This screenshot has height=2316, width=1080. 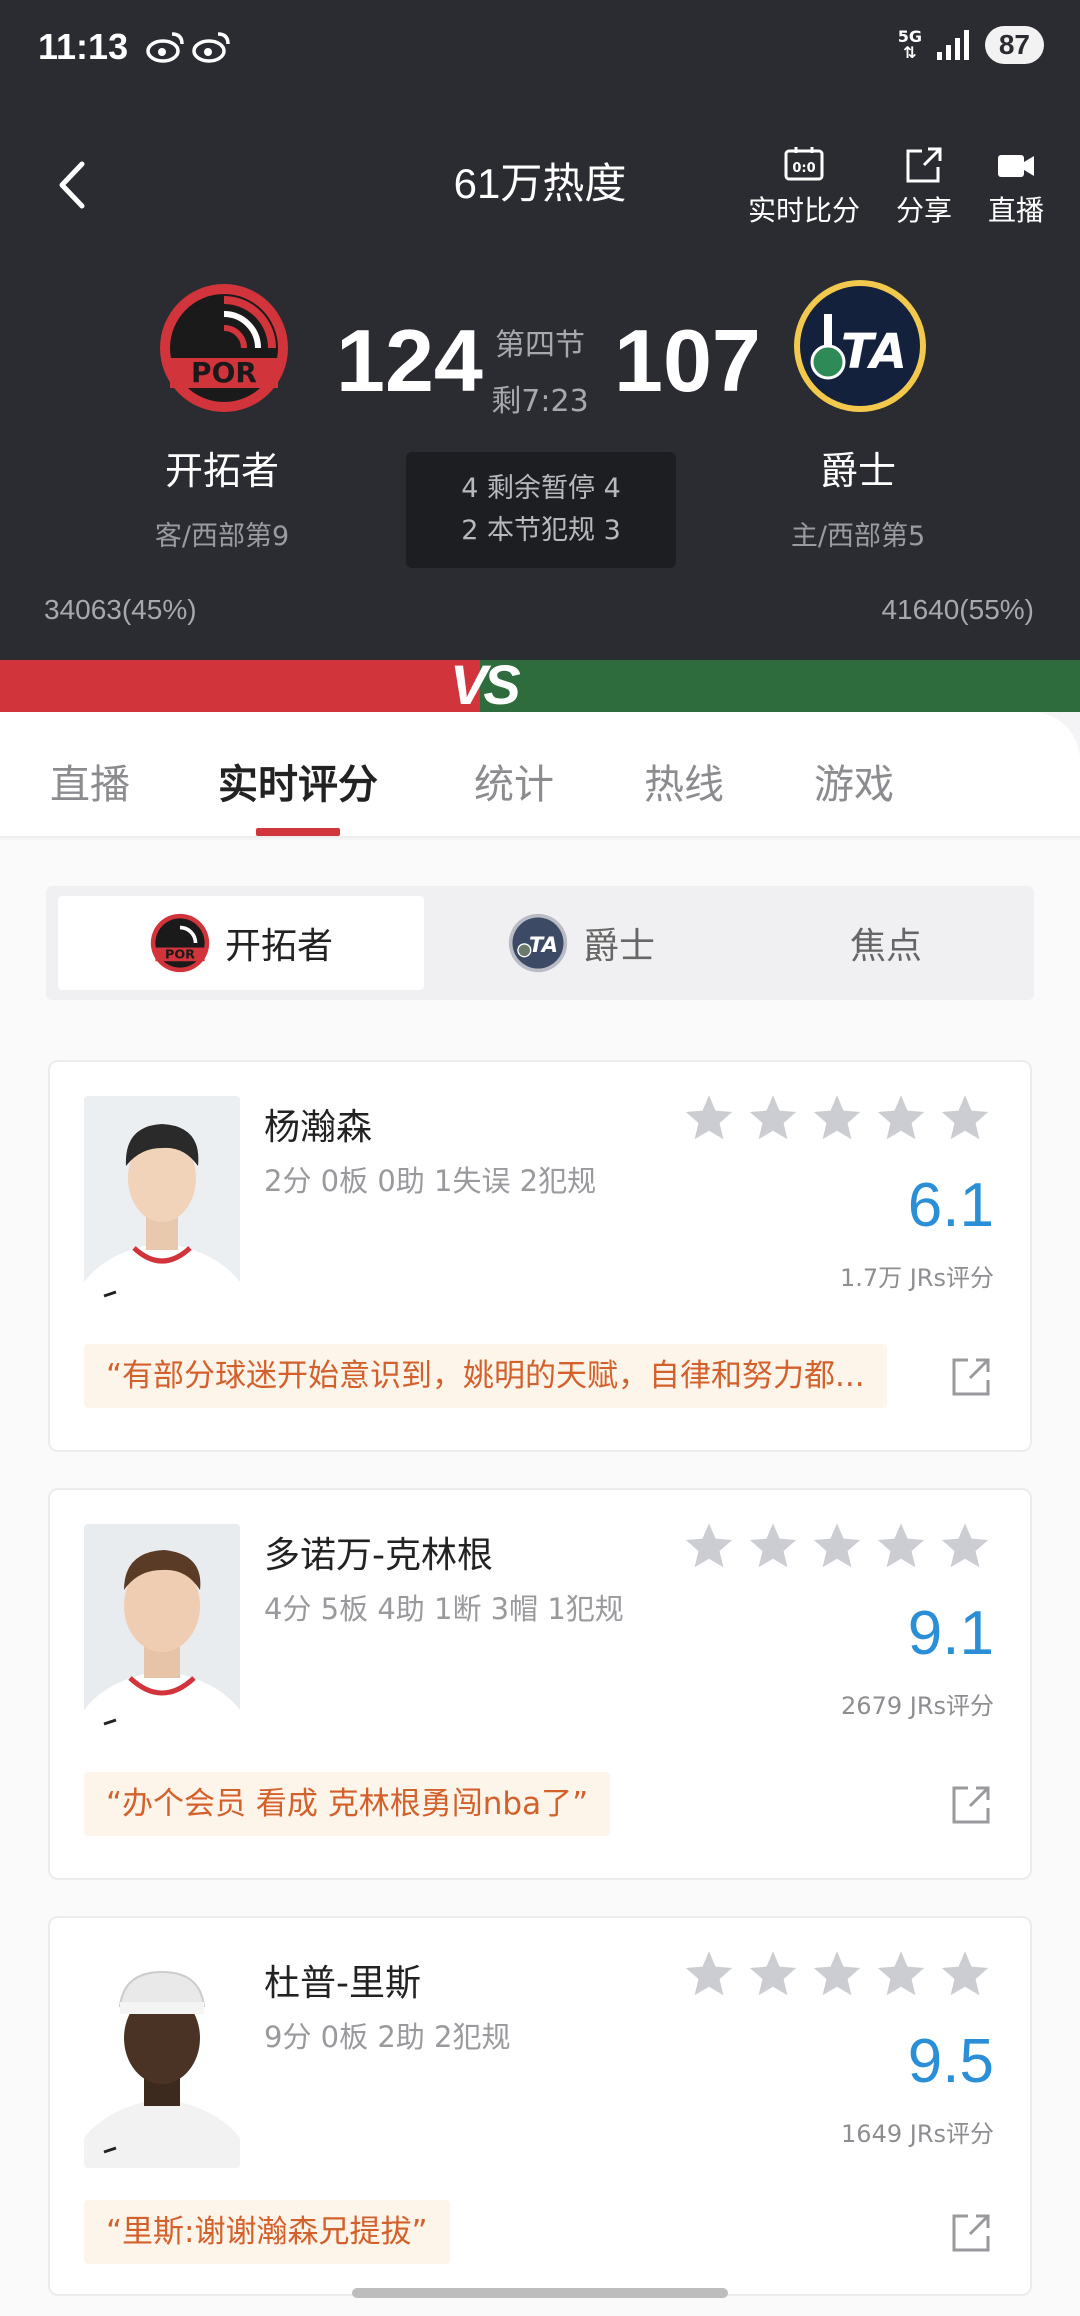 What do you see at coordinates (1014, 45) in the screenshot?
I see `battery-indicator: 87` at bounding box center [1014, 45].